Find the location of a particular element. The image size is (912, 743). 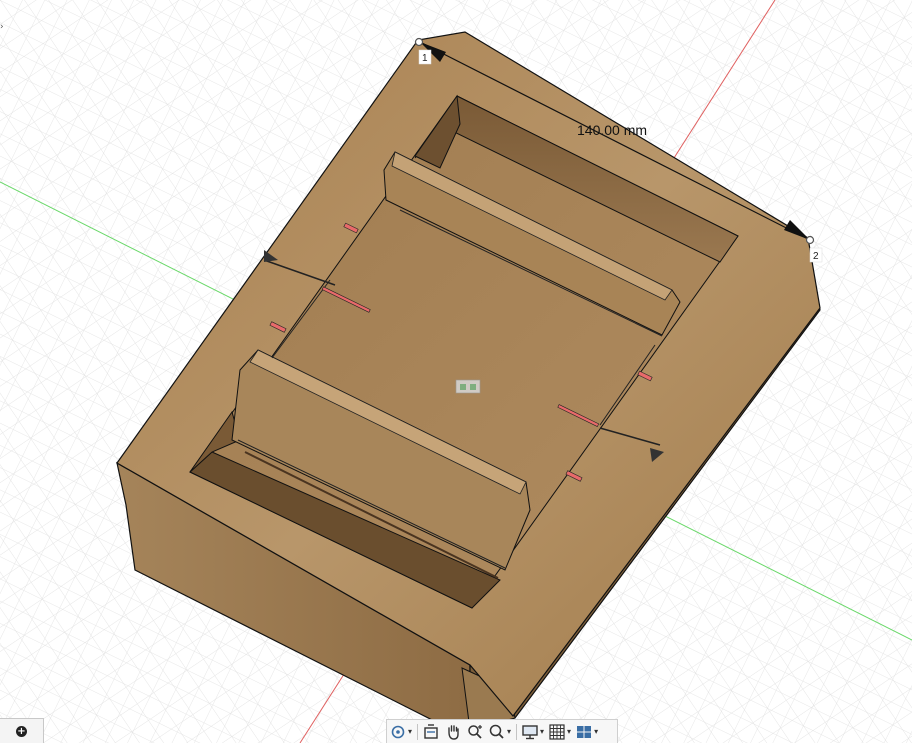

navigation-toolbar: ▾ ▾ ▾ ▾ ▾ is located at coordinates (502, 731).